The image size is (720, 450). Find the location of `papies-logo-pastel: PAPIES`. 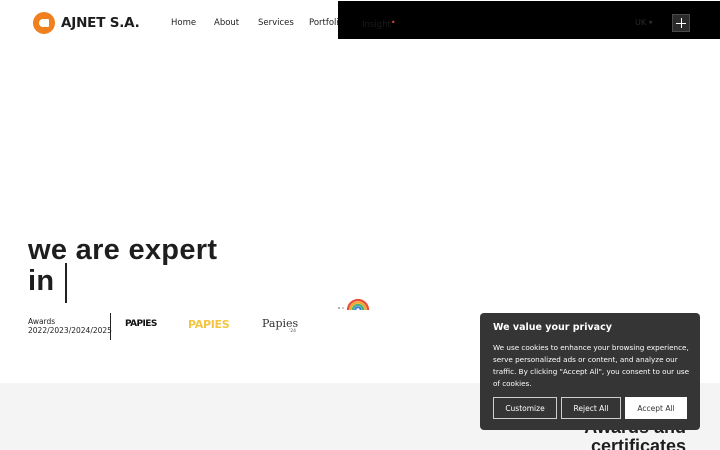

papies-logo-pastel: PAPIES is located at coordinates (209, 324).